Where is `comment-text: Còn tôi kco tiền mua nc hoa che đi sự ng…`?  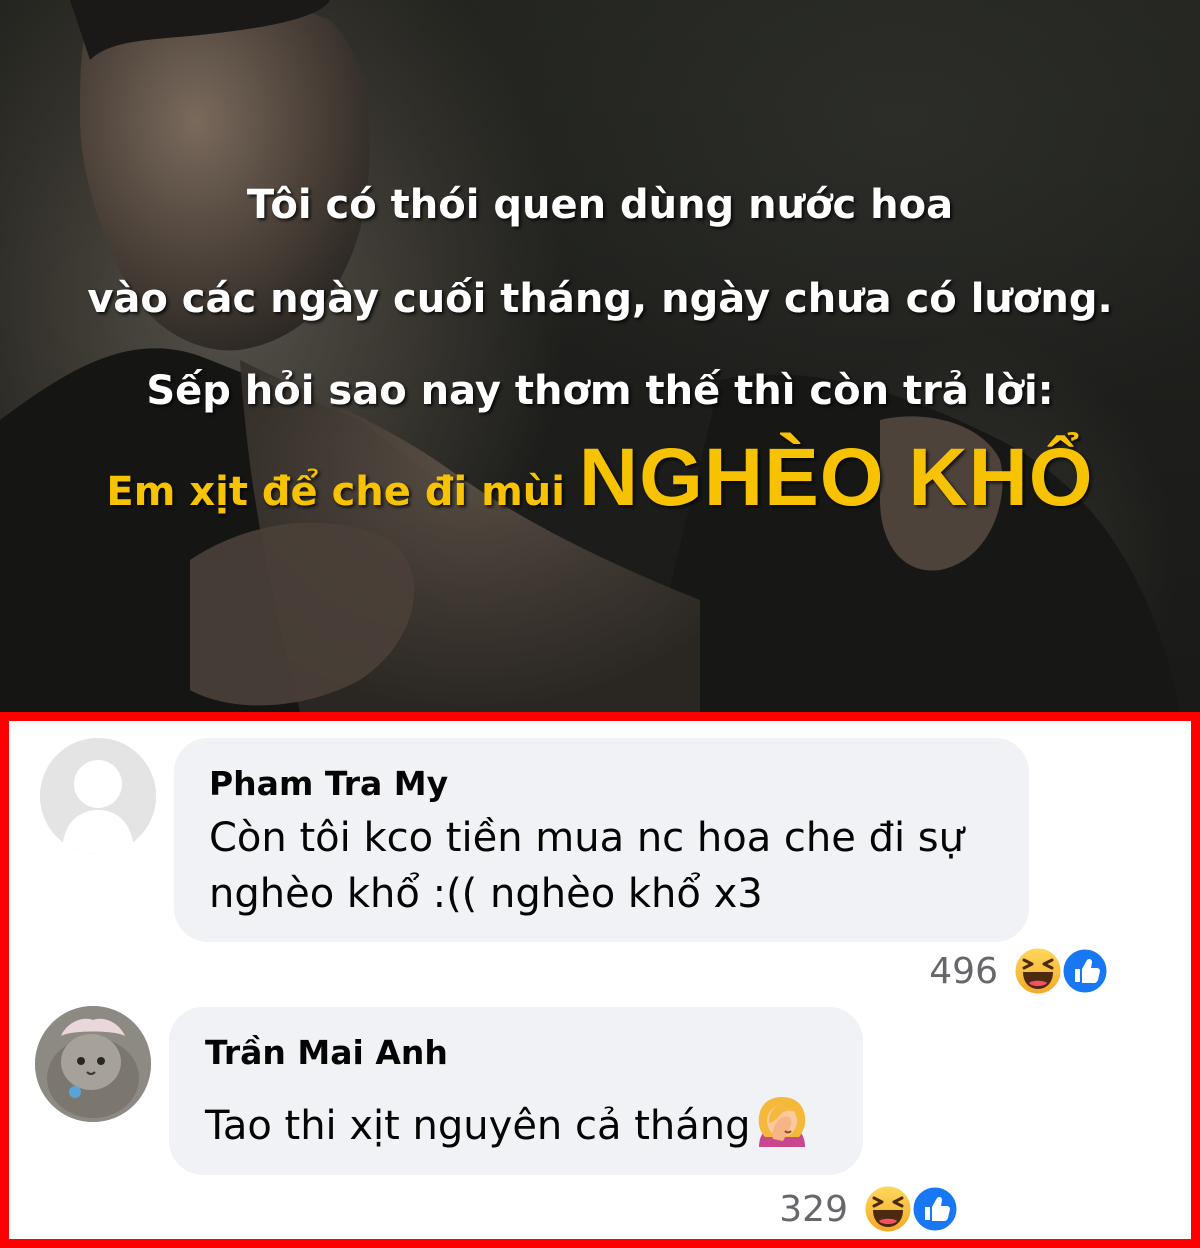 comment-text: Còn tôi kco tiền mua nc hoa che đi sự ng… is located at coordinates (586, 866).